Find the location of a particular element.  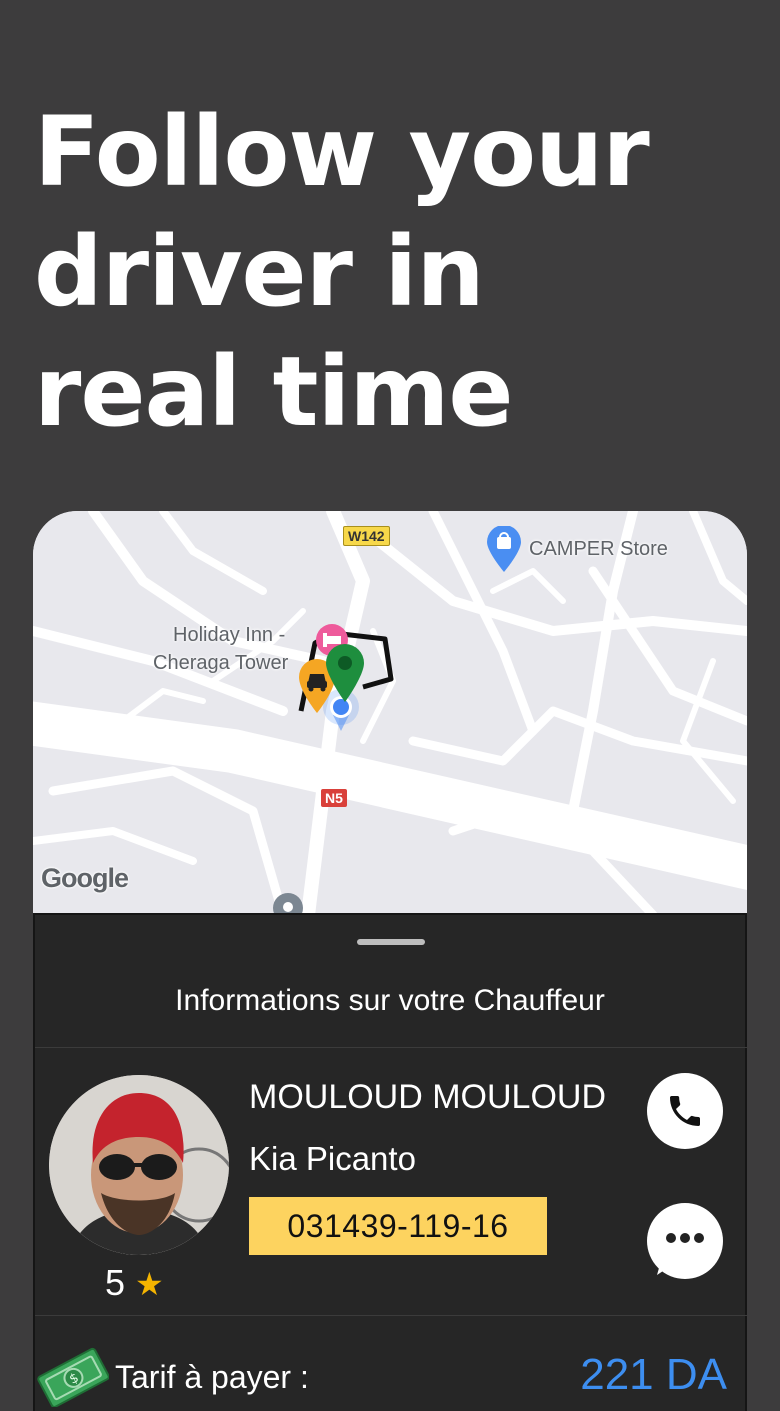

headline-line-3: real time is located at coordinates (274, 392).